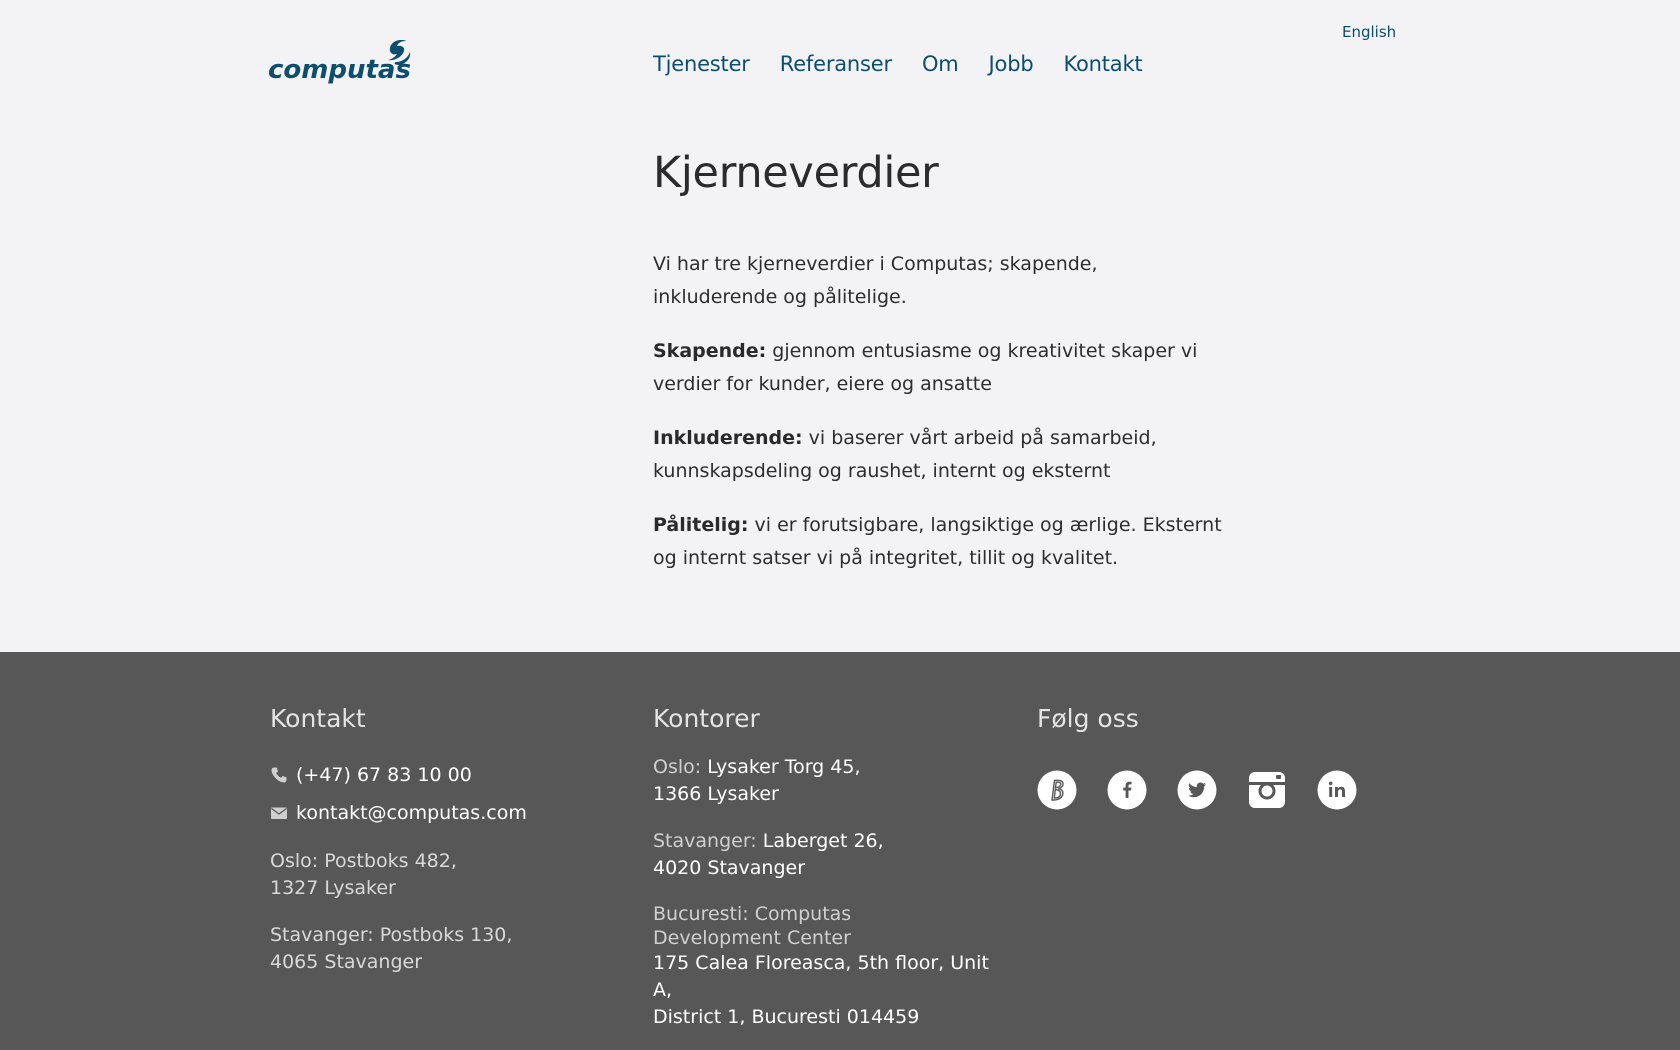 This screenshot has width=1680, height=1050. What do you see at coordinates (339, 70) in the screenshot?
I see `logo-wordmark: computas` at bounding box center [339, 70].